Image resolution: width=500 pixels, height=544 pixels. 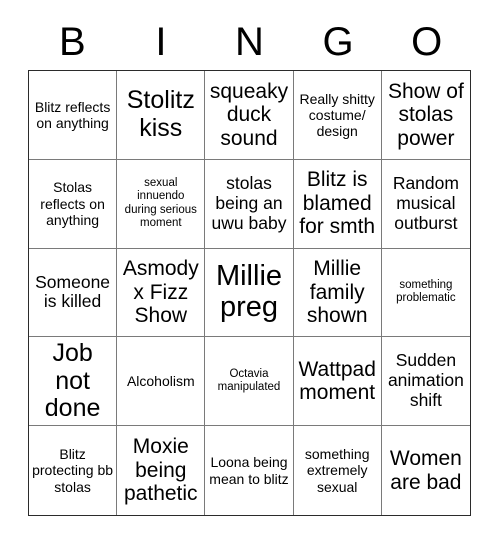 I want to click on bingo-cell: Wattpad moment, so click(x=337, y=382).